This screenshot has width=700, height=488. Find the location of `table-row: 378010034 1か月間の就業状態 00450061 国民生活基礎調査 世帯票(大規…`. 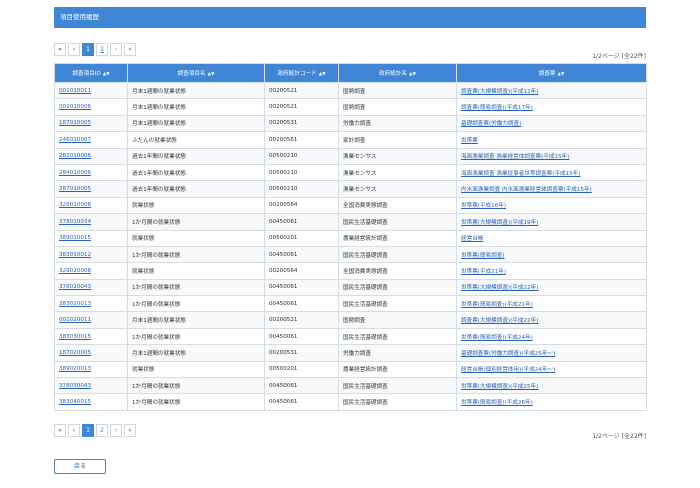

table-row: 378010034 1か月間の就業状態 00450061 国民生活基礎調査 世帯票(大規… is located at coordinates (350, 222).